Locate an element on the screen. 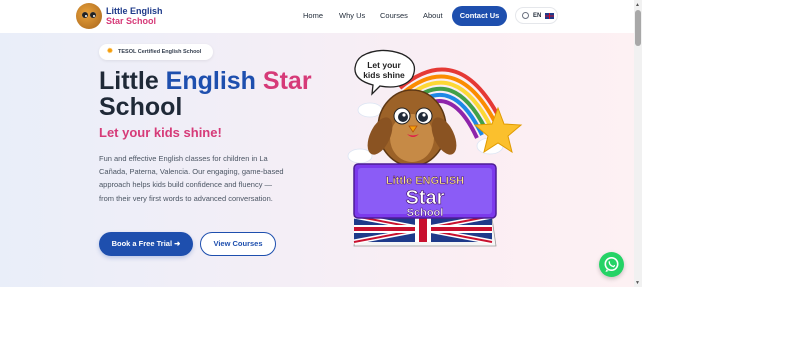  language-code: EN is located at coordinates (537, 16).